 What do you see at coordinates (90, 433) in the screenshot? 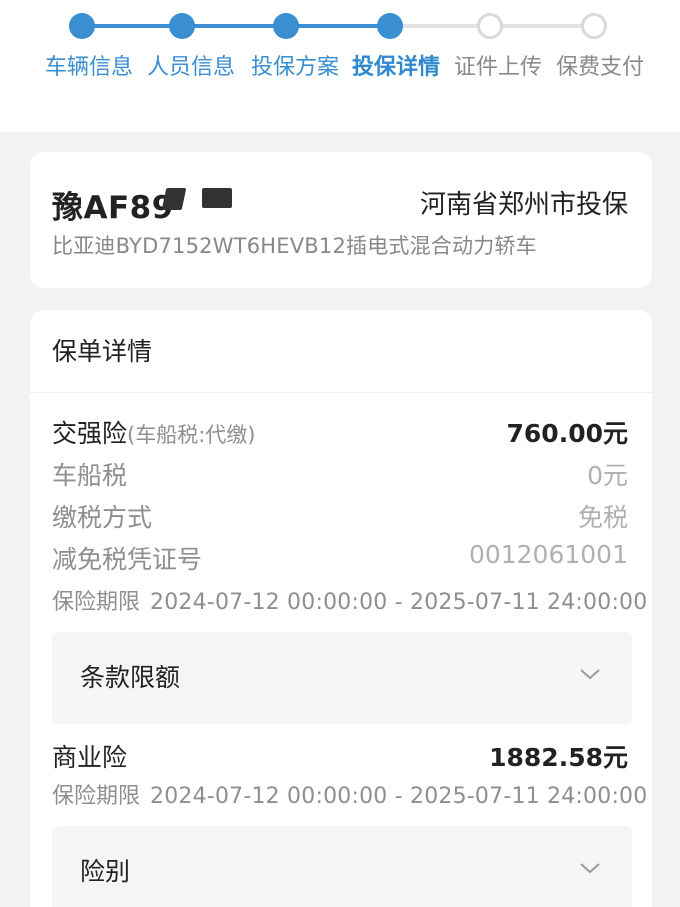
I see `compulsory-insurance-name: 交强险` at bounding box center [90, 433].